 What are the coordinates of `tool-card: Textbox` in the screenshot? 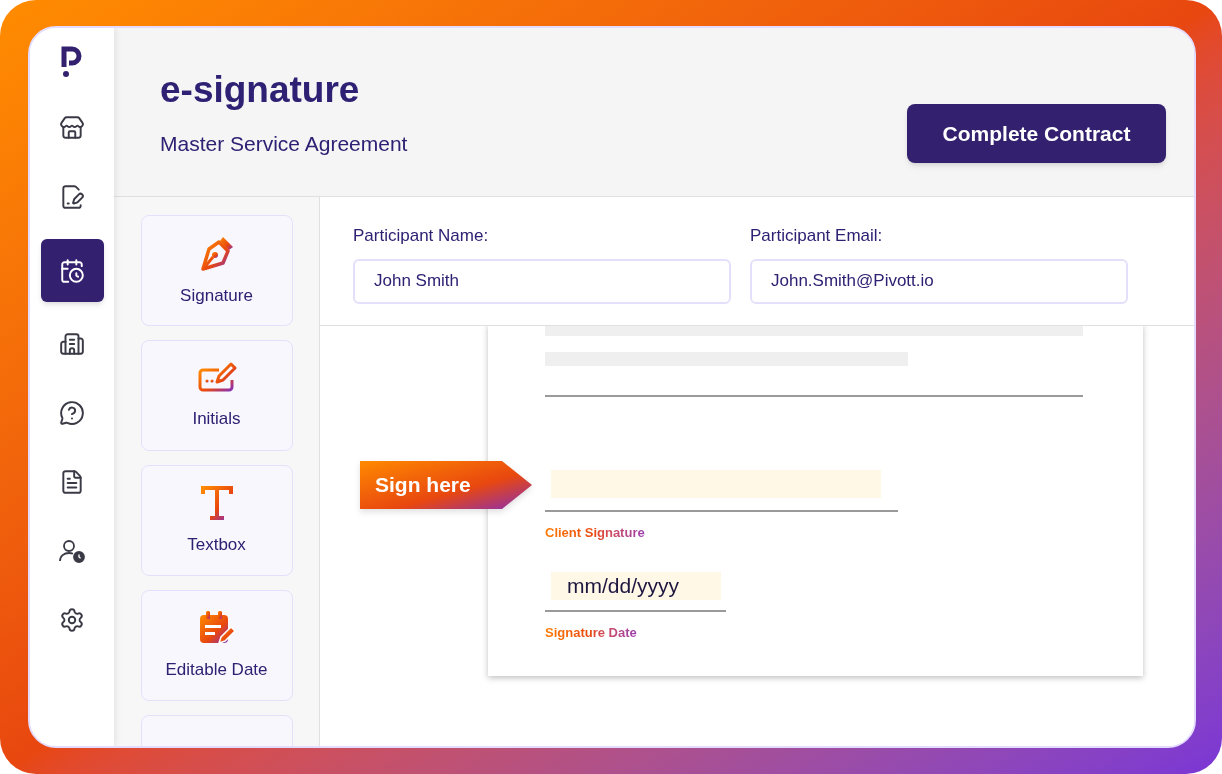 It's located at (216, 520).